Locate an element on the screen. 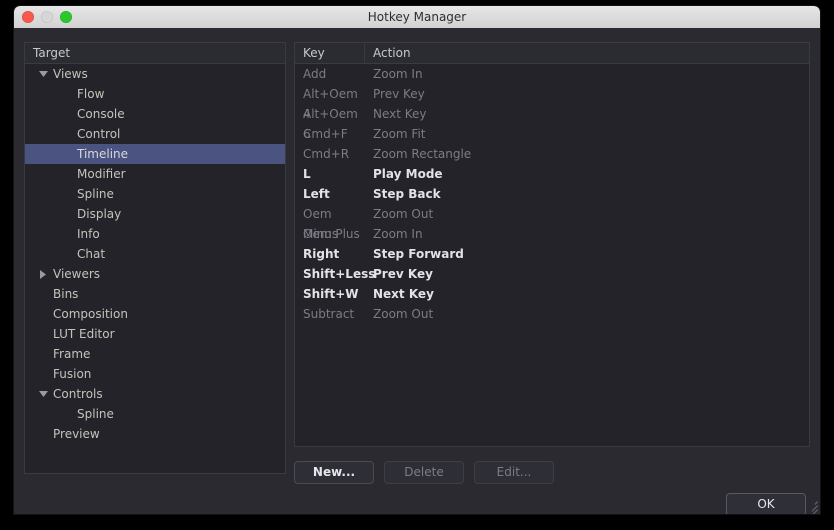  delete-button: Delete is located at coordinates (424, 472).